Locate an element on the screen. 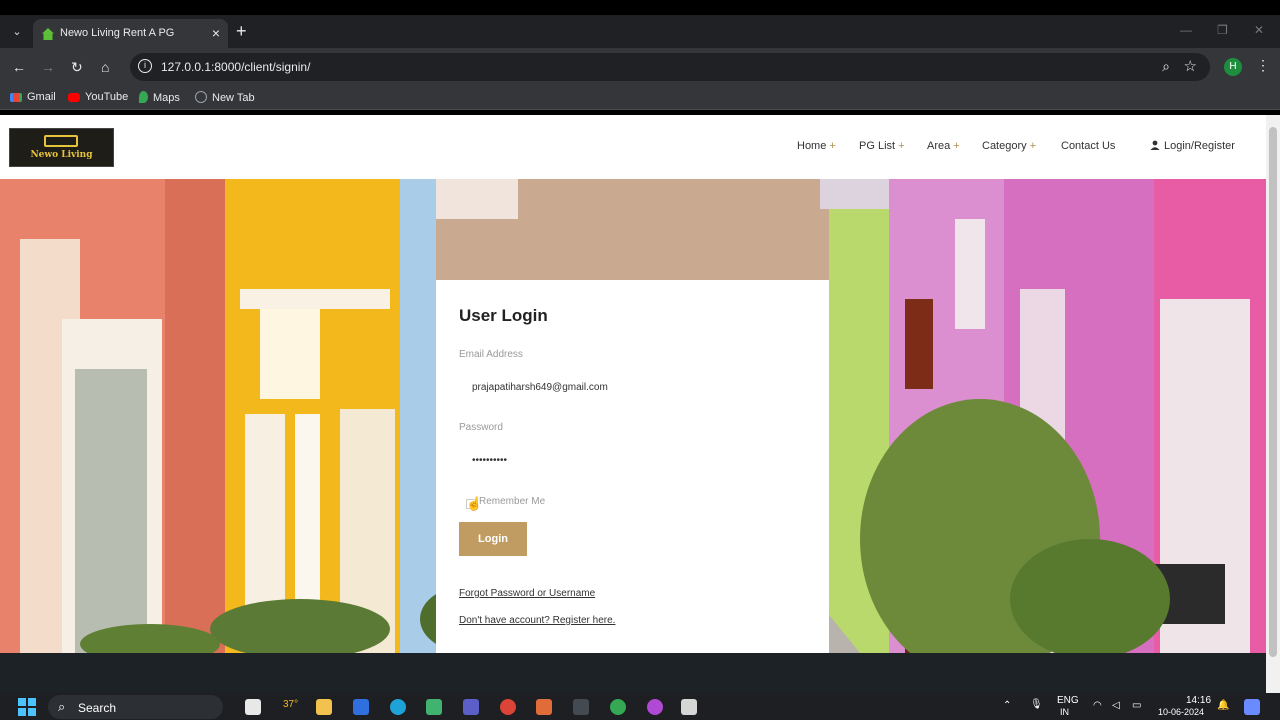 Image resolution: width=1280 pixels, height=720 pixels. reload-icon: ↻ is located at coordinates (77, 67).